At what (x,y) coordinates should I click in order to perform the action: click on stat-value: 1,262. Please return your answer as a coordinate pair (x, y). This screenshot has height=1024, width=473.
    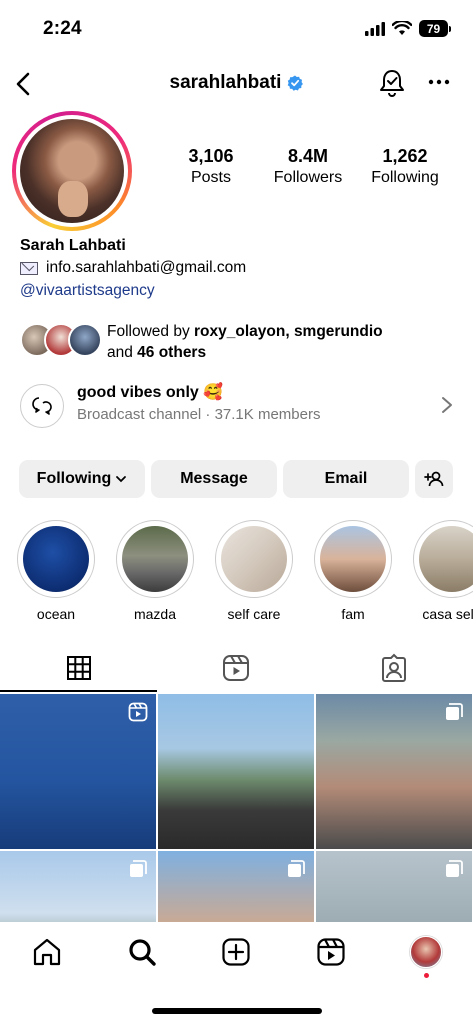
    Looking at the image, I should click on (405, 156).